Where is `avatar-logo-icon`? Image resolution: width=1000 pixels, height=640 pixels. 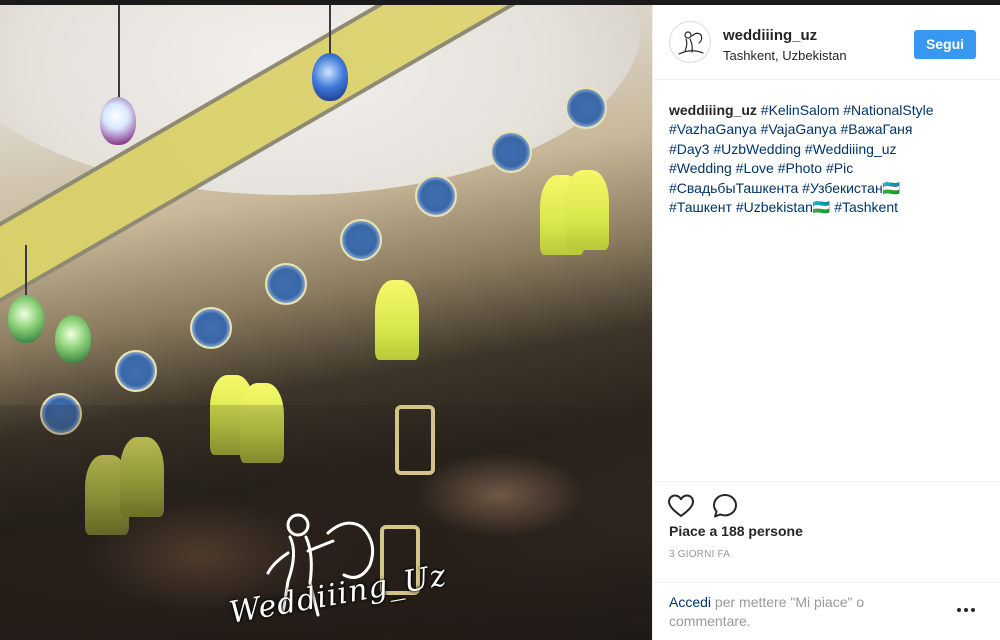 avatar-logo-icon is located at coordinates (691, 43).